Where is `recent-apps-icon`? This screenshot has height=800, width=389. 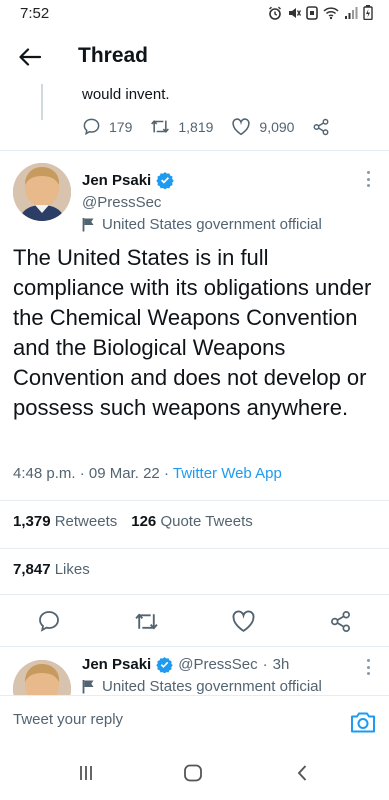 recent-apps-icon is located at coordinates (86, 773).